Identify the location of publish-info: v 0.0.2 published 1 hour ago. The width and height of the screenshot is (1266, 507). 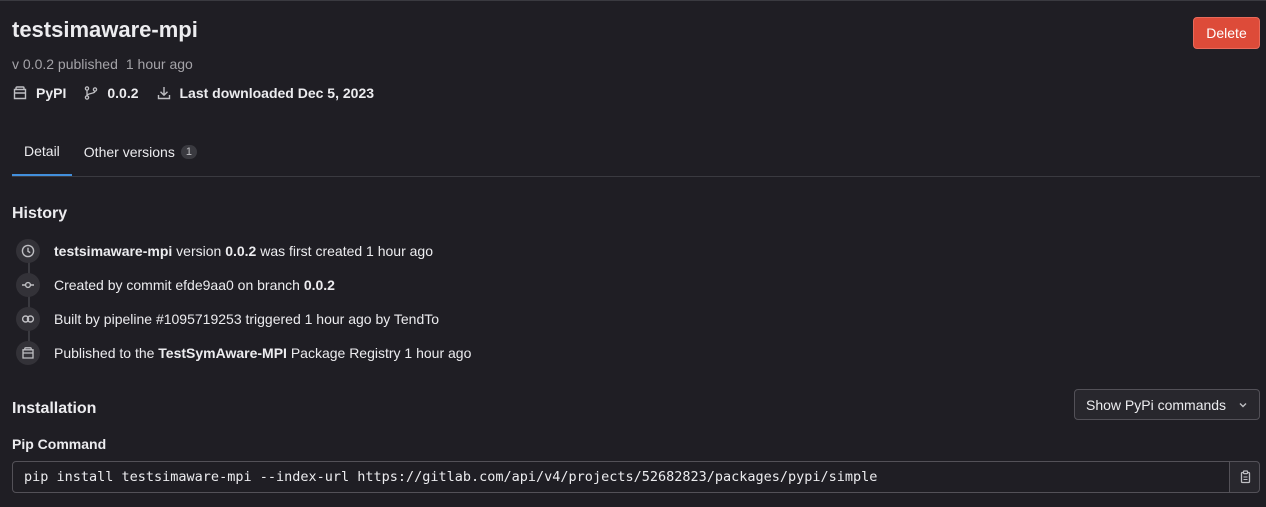
(102, 64).